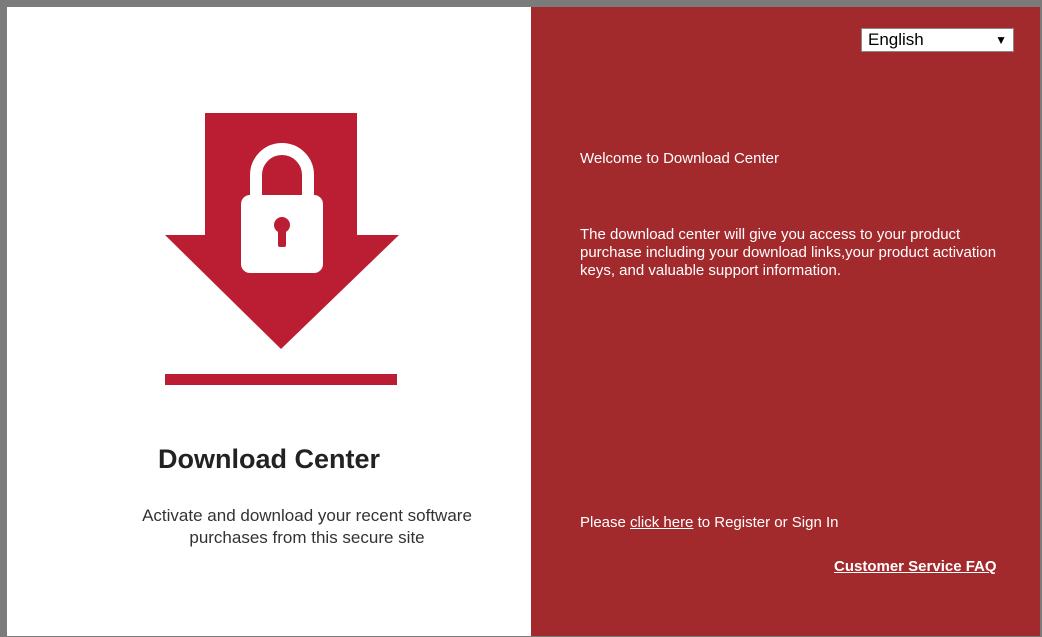 This screenshot has height=637, width=1042. What do you see at coordinates (679, 158) in the screenshot?
I see `welcome-text: Welcome to Download Center` at bounding box center [679, 158].